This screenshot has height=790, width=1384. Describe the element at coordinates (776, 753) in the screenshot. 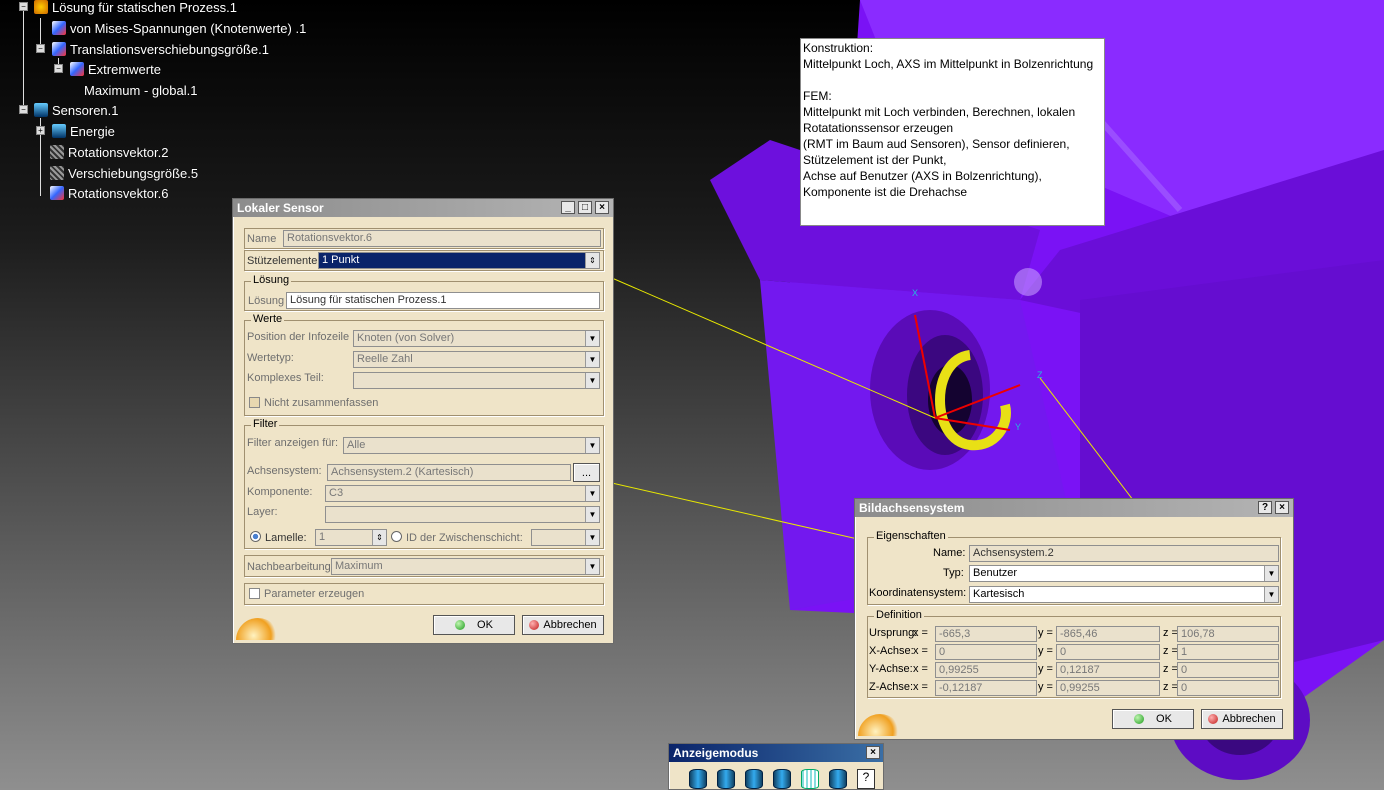

I see `toolbar-title-bar: Anzeigemodus ×` at that location.